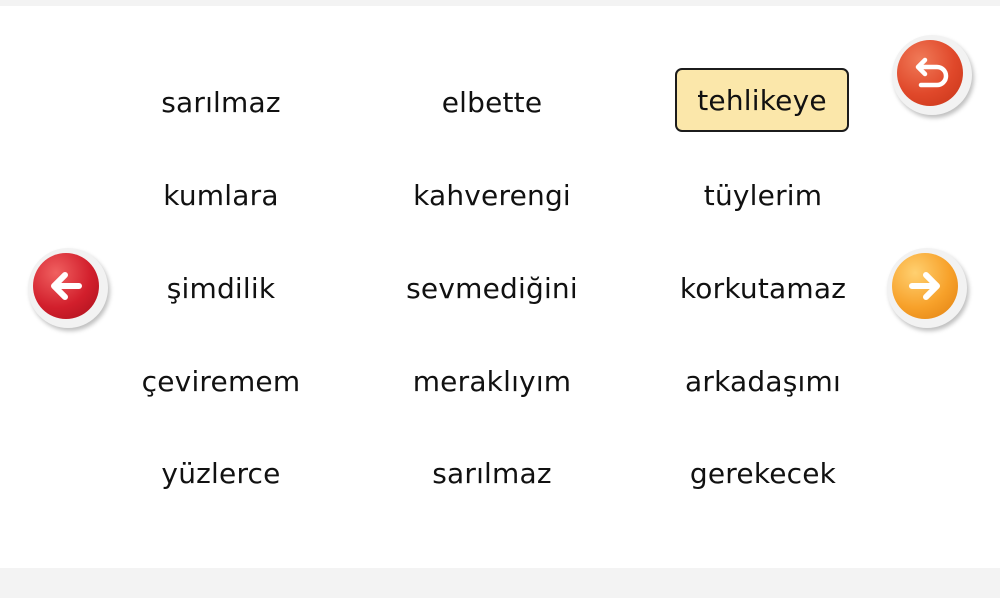 The height and width of the screenshot is (598, 1000). What do you see at coordinates (221, 288) in the screenshot?
I see `word-item: şimdilik` at bounding box center [221, 288].